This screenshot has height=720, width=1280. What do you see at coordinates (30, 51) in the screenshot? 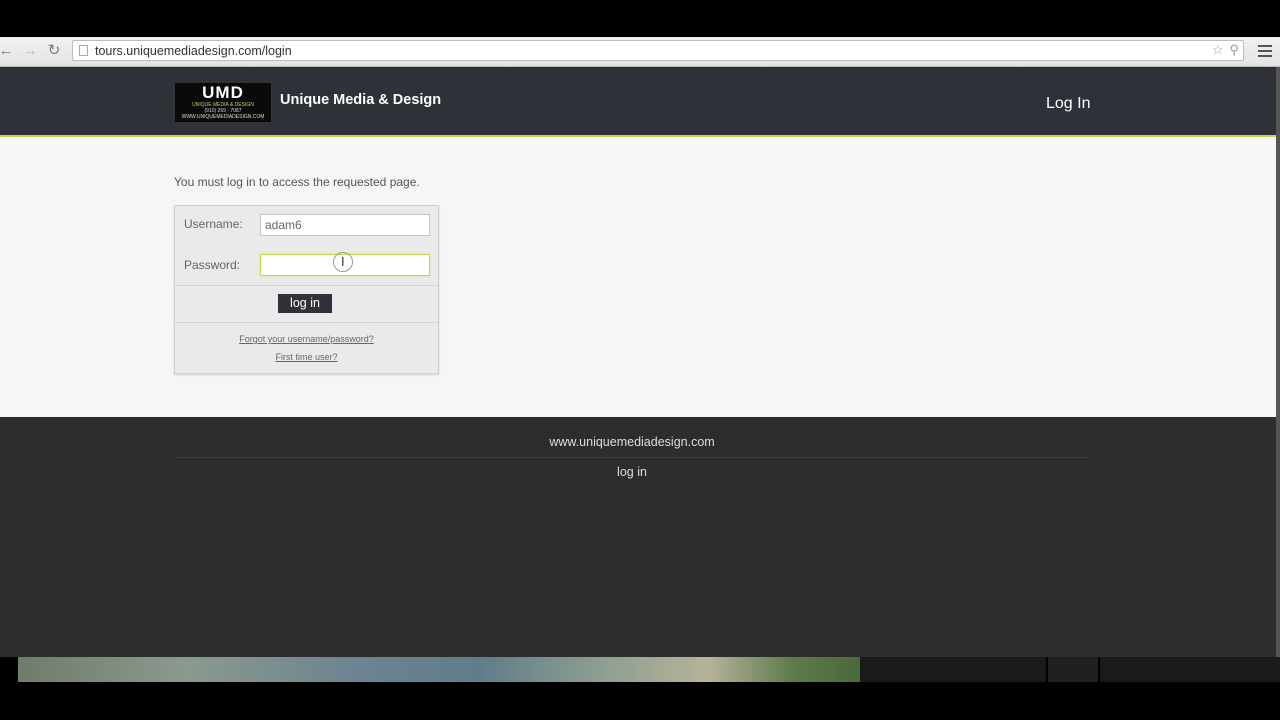
I see `forward-arrow-icon: →` at bounding box center [30, 51].